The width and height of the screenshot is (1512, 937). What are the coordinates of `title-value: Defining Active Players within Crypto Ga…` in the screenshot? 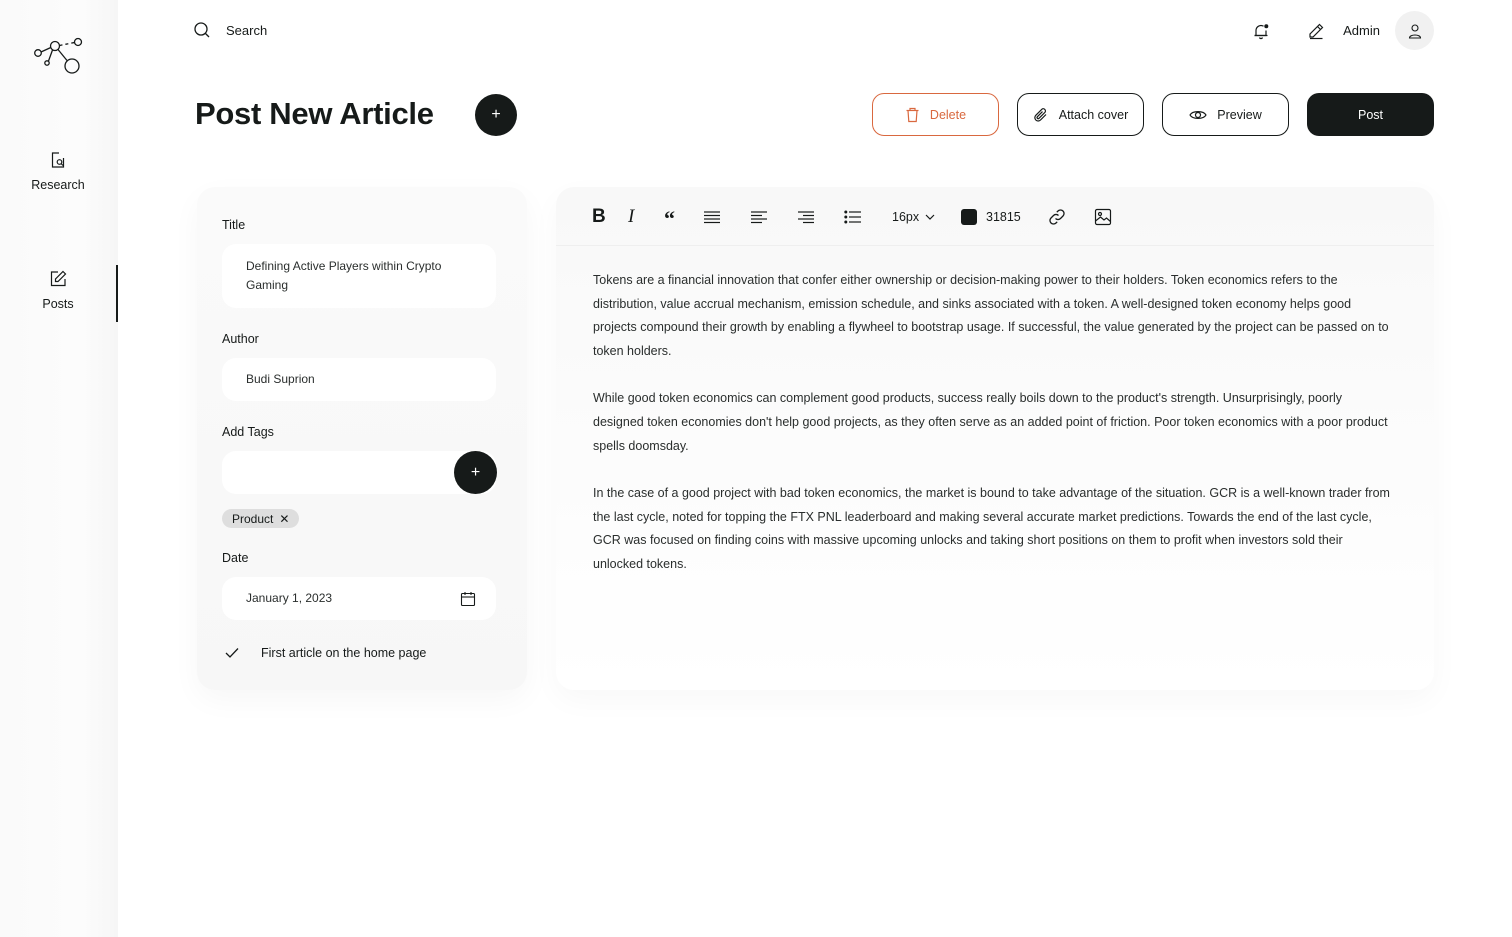 It's located at (344, 275).